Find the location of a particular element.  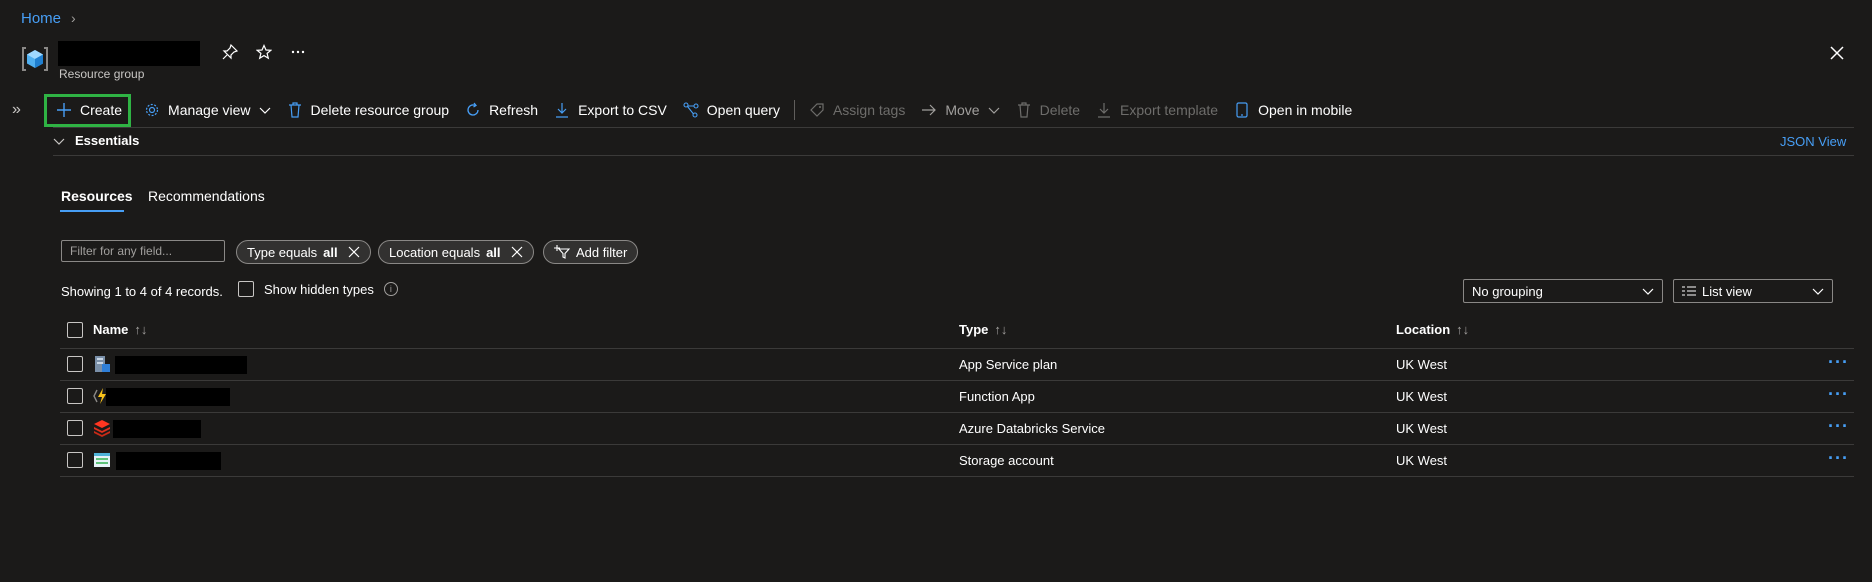

assign-tags-button: Assign tags is located at coordinates (857, 110).